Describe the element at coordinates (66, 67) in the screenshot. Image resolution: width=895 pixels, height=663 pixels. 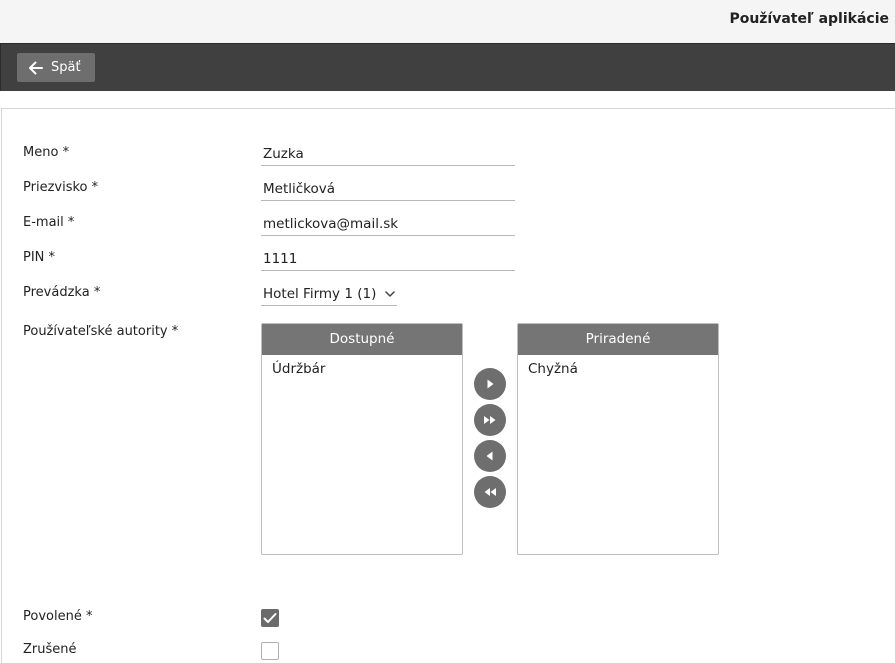
I see `back-button-label: Späť` at that location.